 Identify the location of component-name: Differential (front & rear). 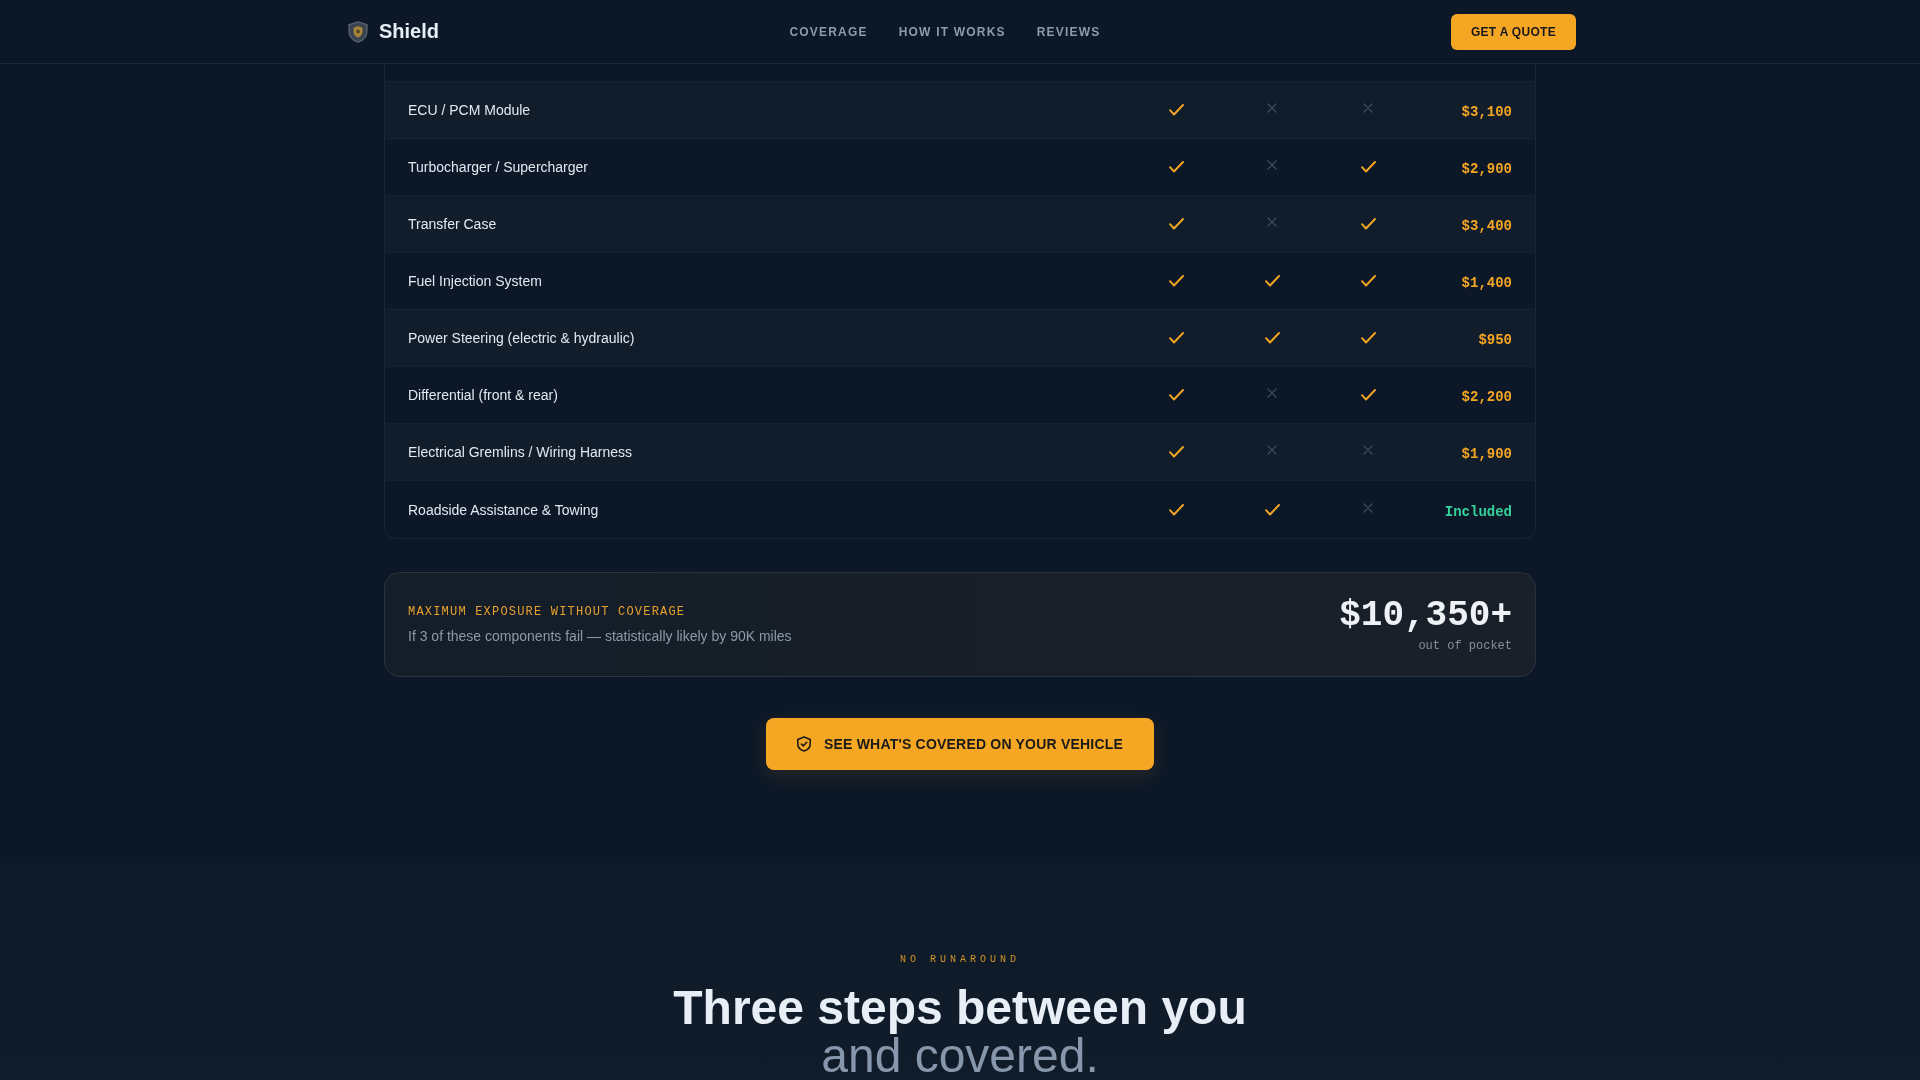
(483, 395).